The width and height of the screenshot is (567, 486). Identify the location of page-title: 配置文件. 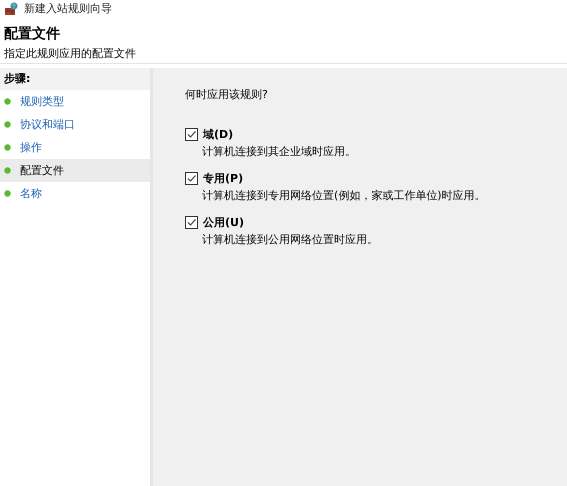
(32, 34).